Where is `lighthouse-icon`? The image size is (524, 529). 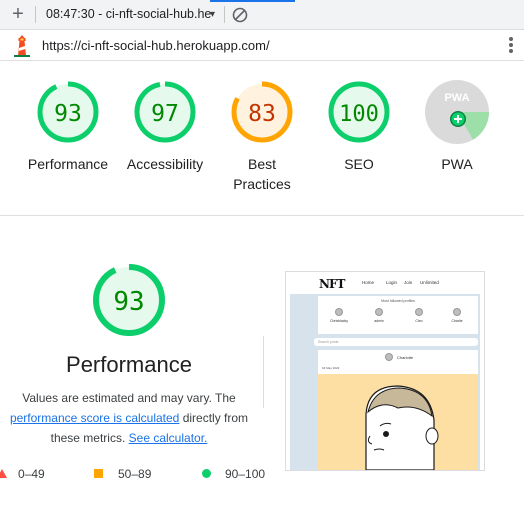 lighthouse-icon is located at coordinates (22, 46).